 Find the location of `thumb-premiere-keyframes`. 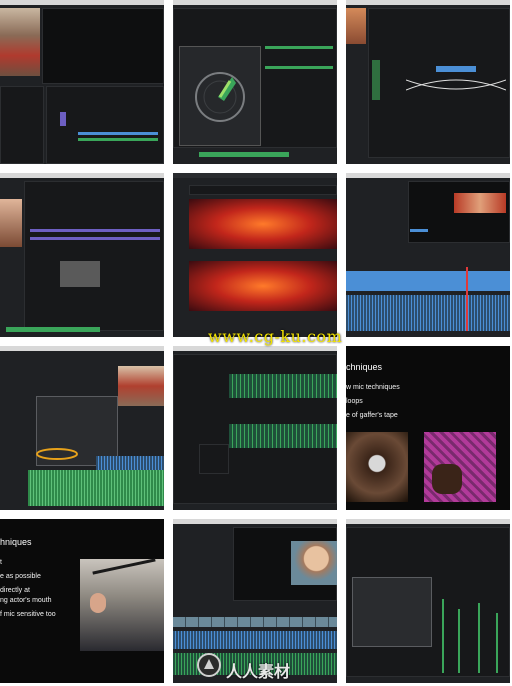

thumb-premiere-keyframes is located at coordinates (428, 82).